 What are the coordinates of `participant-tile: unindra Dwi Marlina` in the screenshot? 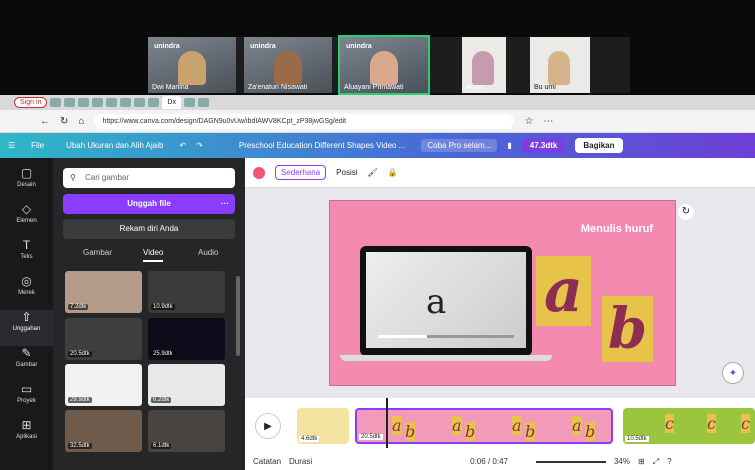 It's located at (192, 65).